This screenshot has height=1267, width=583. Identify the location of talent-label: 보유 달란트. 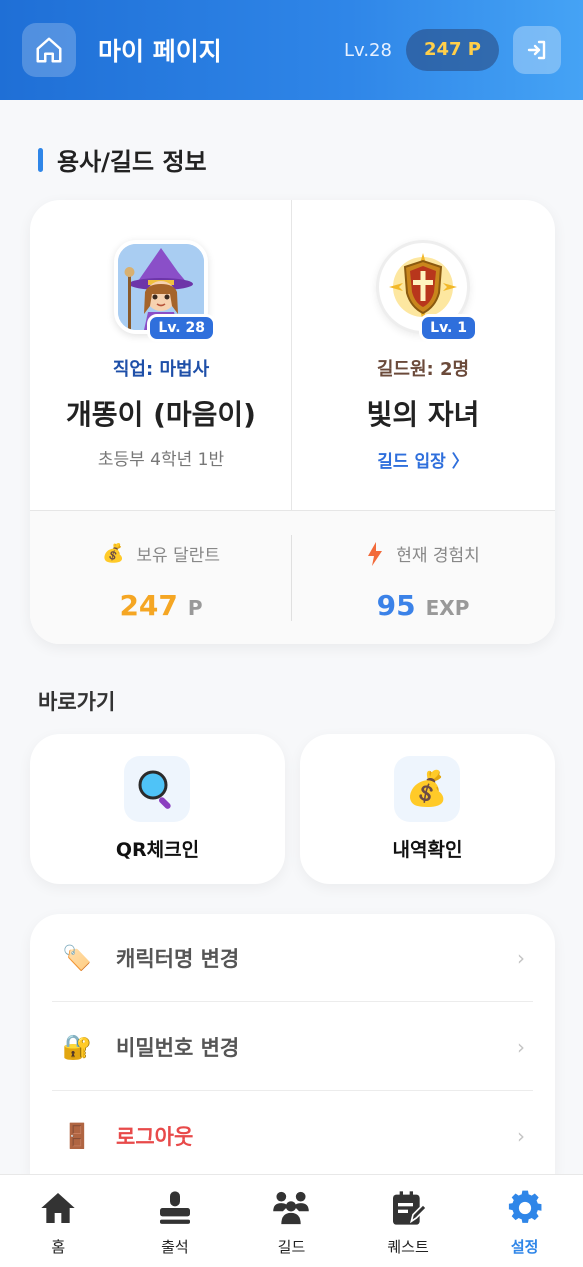
(178, 556).